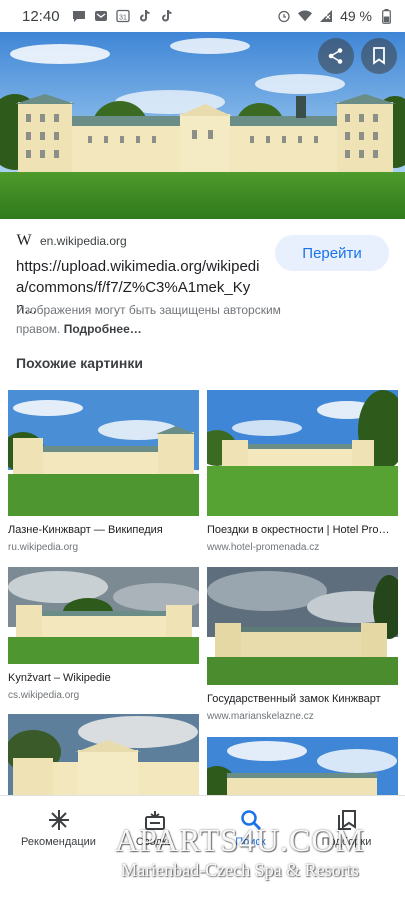 The width and height of the screenshot is (405, 900). I want to click on share-button, so click(336, 56).